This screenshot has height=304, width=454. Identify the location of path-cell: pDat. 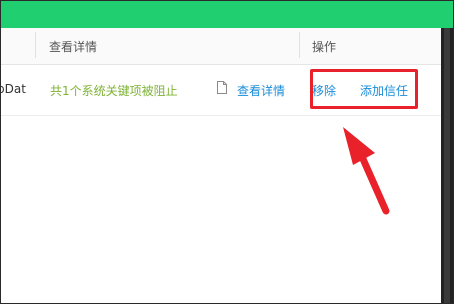
(13, 89).